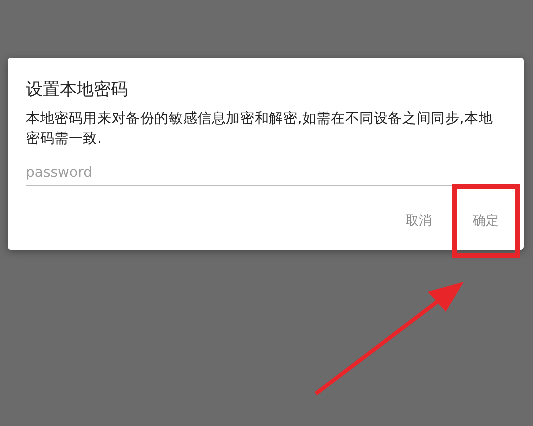  I want to click on arrow-icon, so click(389, 339).